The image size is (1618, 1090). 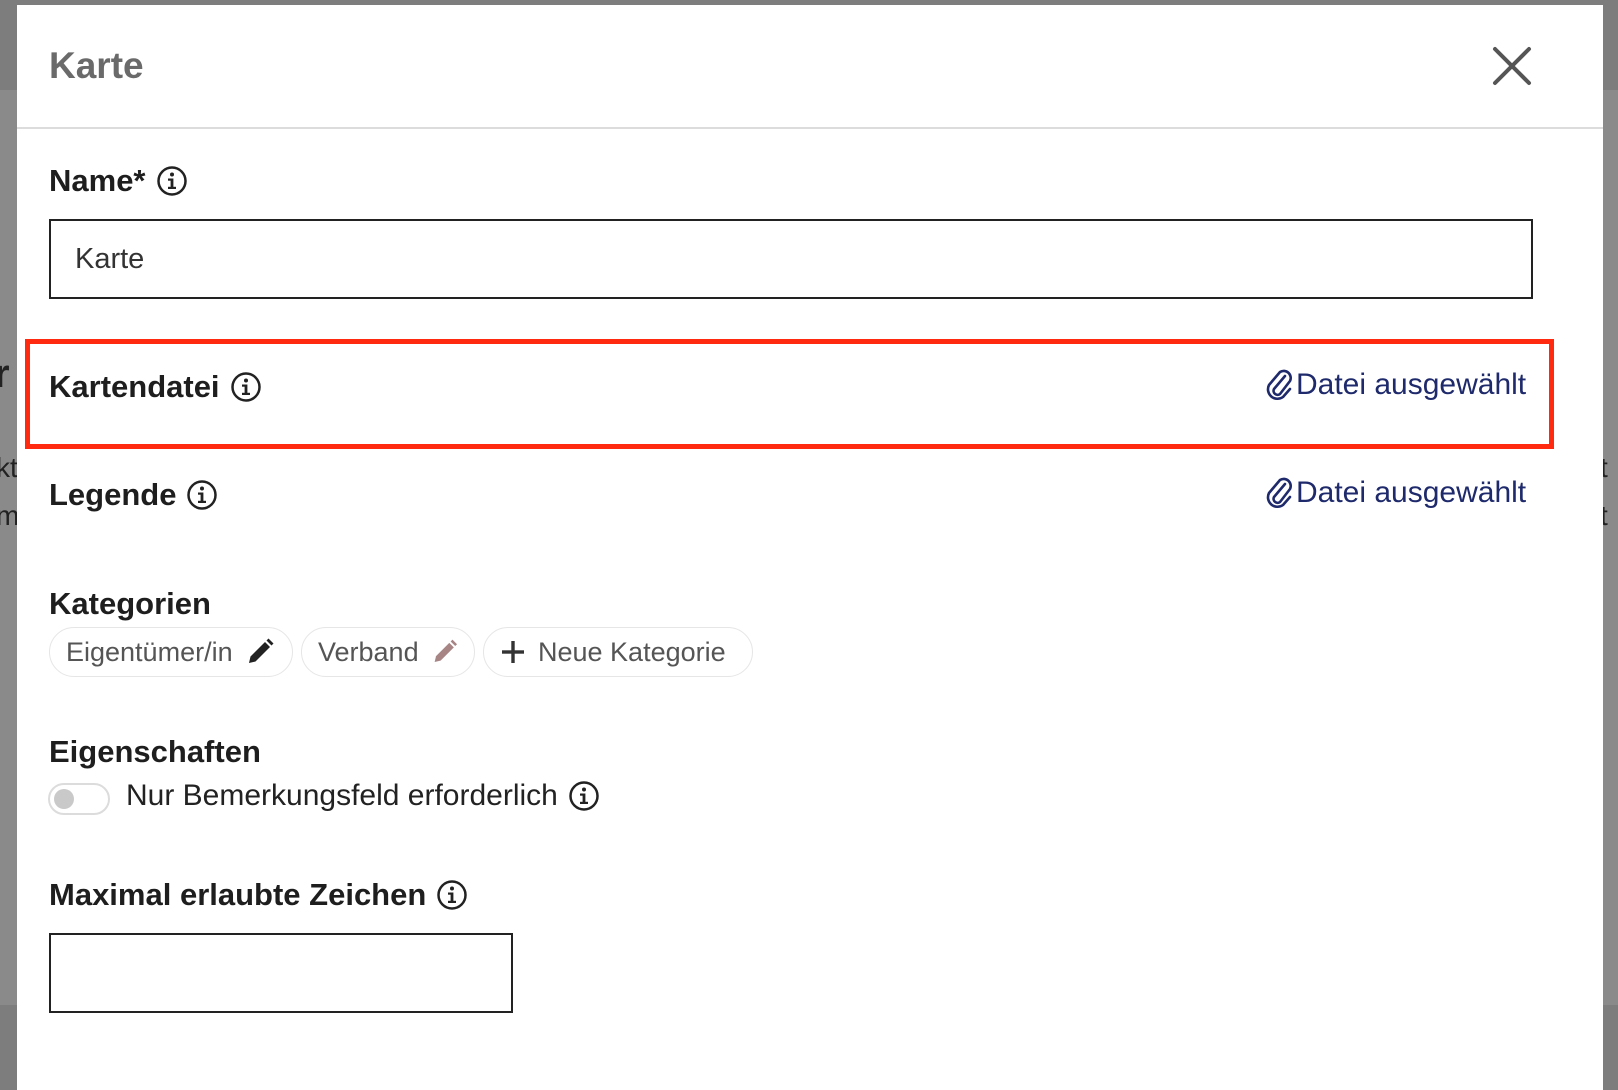 What do you see at coordinates (281, 973) in the screenshot?
I see `max-chars-input` at bounding box center [281, 973].